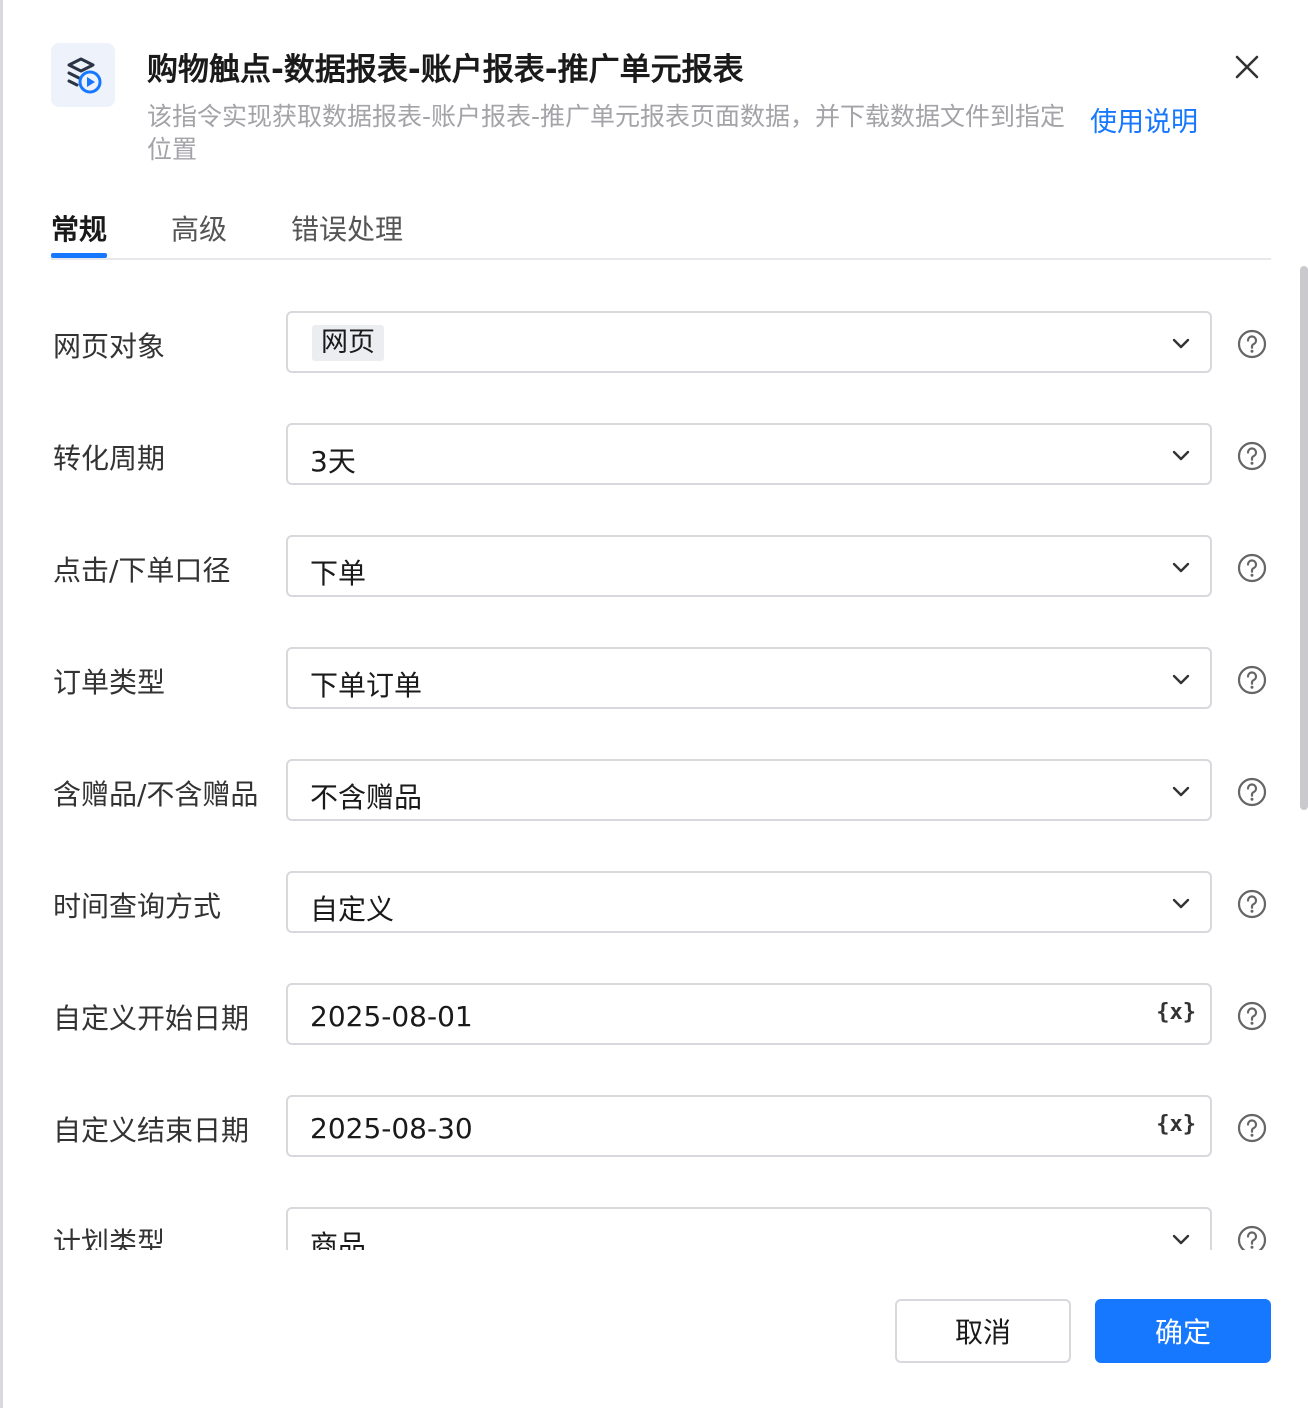 The width and height of the screenshot is (1308, 1408). I want to click on report-download-icon, so click(83, 75).